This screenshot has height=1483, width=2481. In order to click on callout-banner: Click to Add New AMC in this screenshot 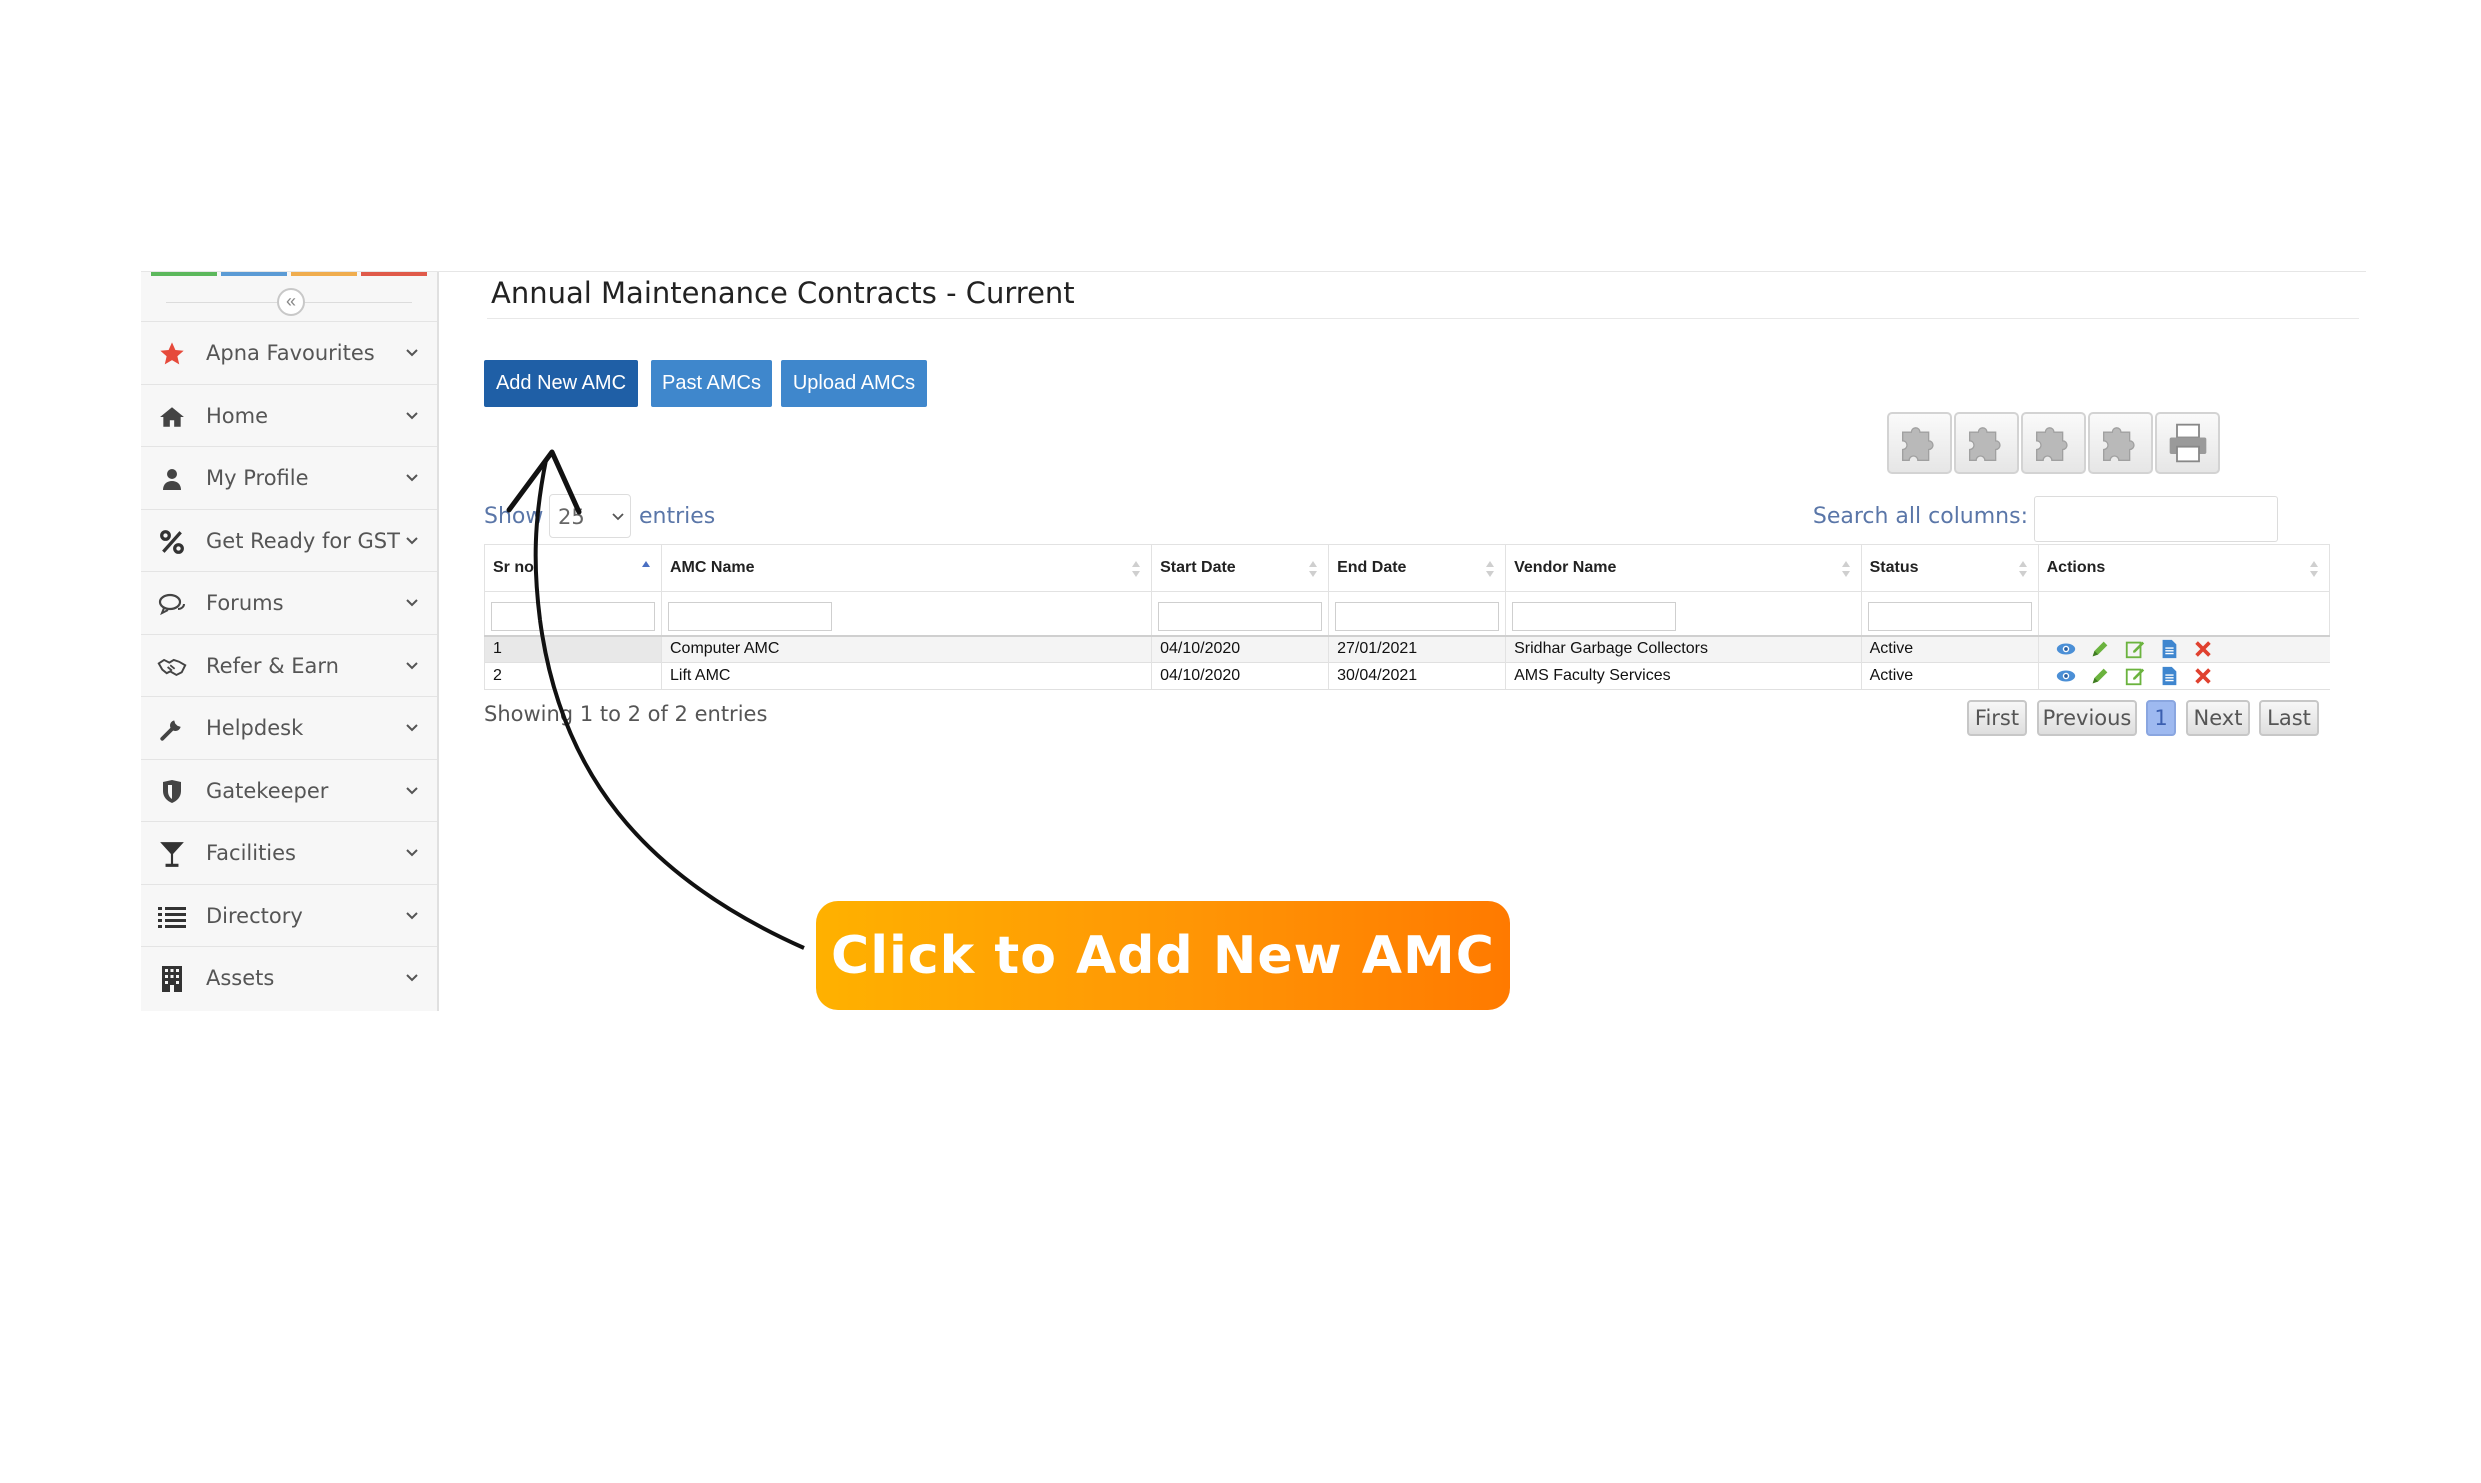, I will do `click(1163, 955)`.